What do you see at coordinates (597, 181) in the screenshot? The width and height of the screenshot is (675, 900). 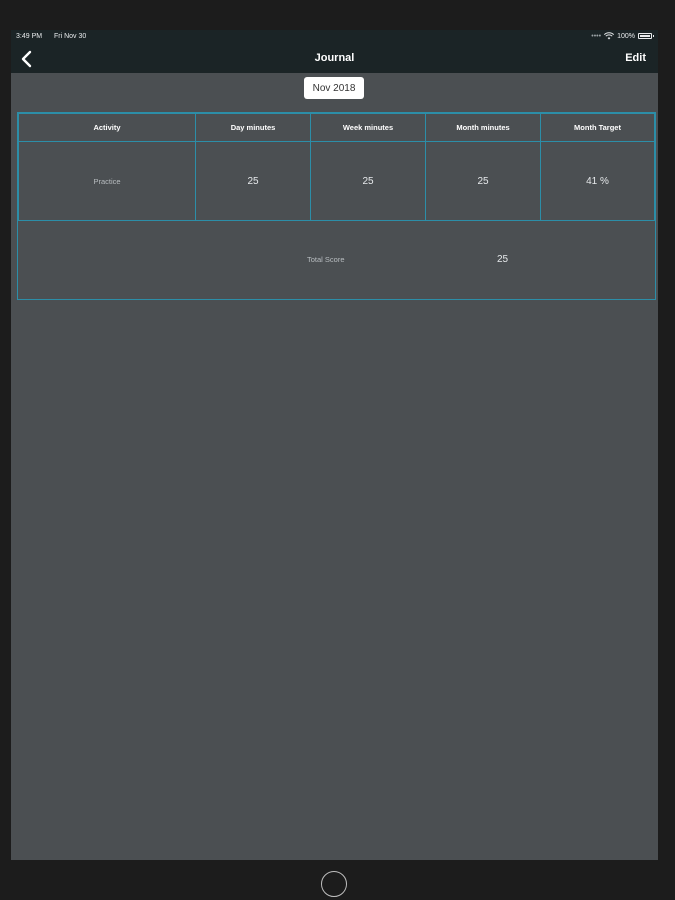 I see `row-month-target: 41 %` at bounding box center [597, 181].